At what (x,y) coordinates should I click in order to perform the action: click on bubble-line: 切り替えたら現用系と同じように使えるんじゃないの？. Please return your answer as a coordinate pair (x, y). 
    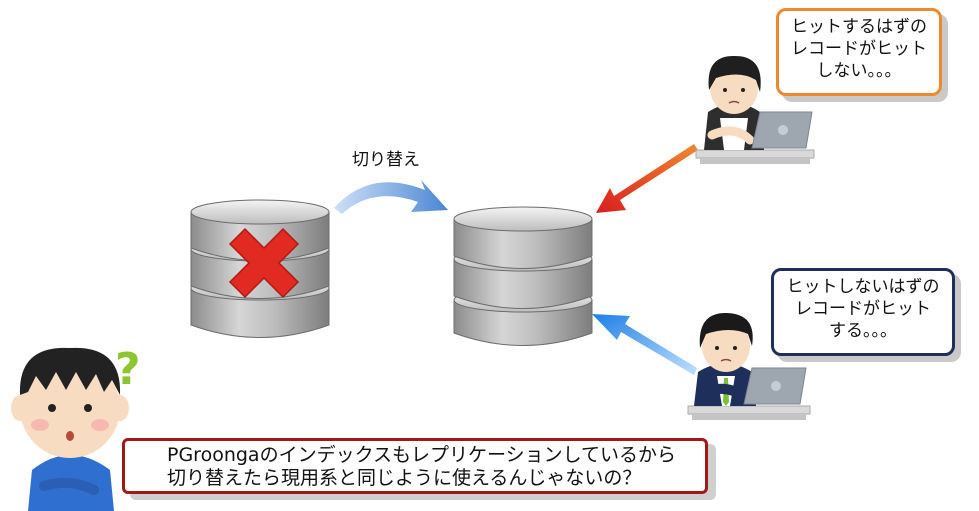
    Looking at the image, I should click on (404, 478).